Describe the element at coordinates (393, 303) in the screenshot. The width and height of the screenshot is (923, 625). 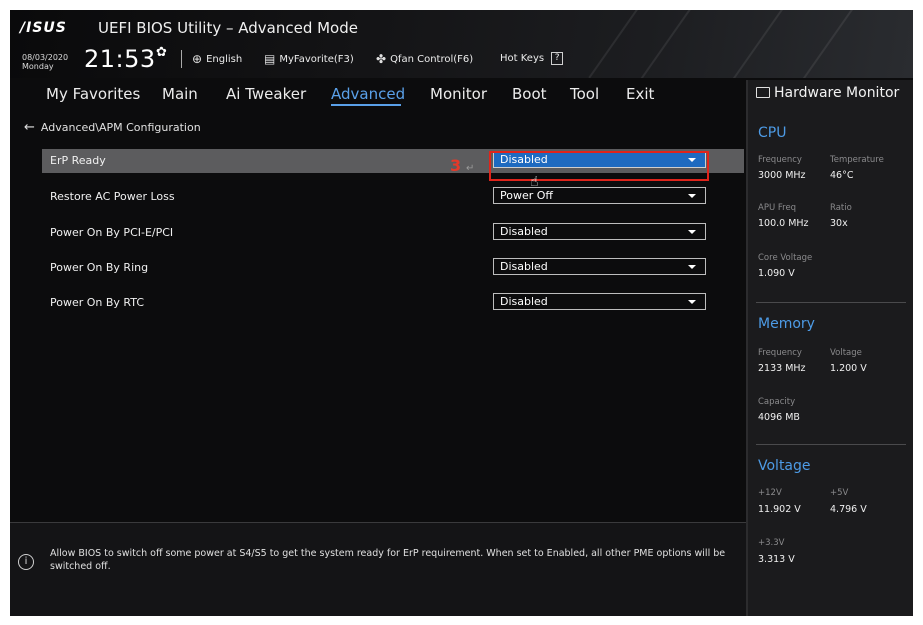
I see `setting-row-power-on-rtc: Power On By RTC Disabled` at that location.